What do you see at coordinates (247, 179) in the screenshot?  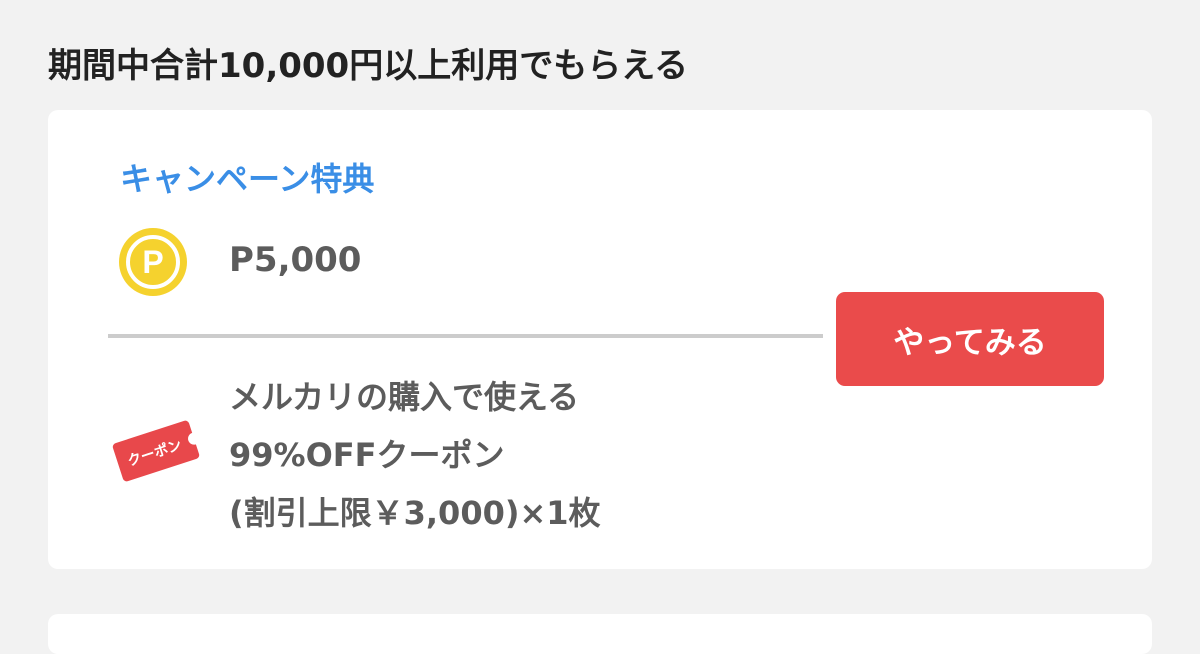 I see `benefit-label: キャンペーン特典` at bounding box center [247, 179].